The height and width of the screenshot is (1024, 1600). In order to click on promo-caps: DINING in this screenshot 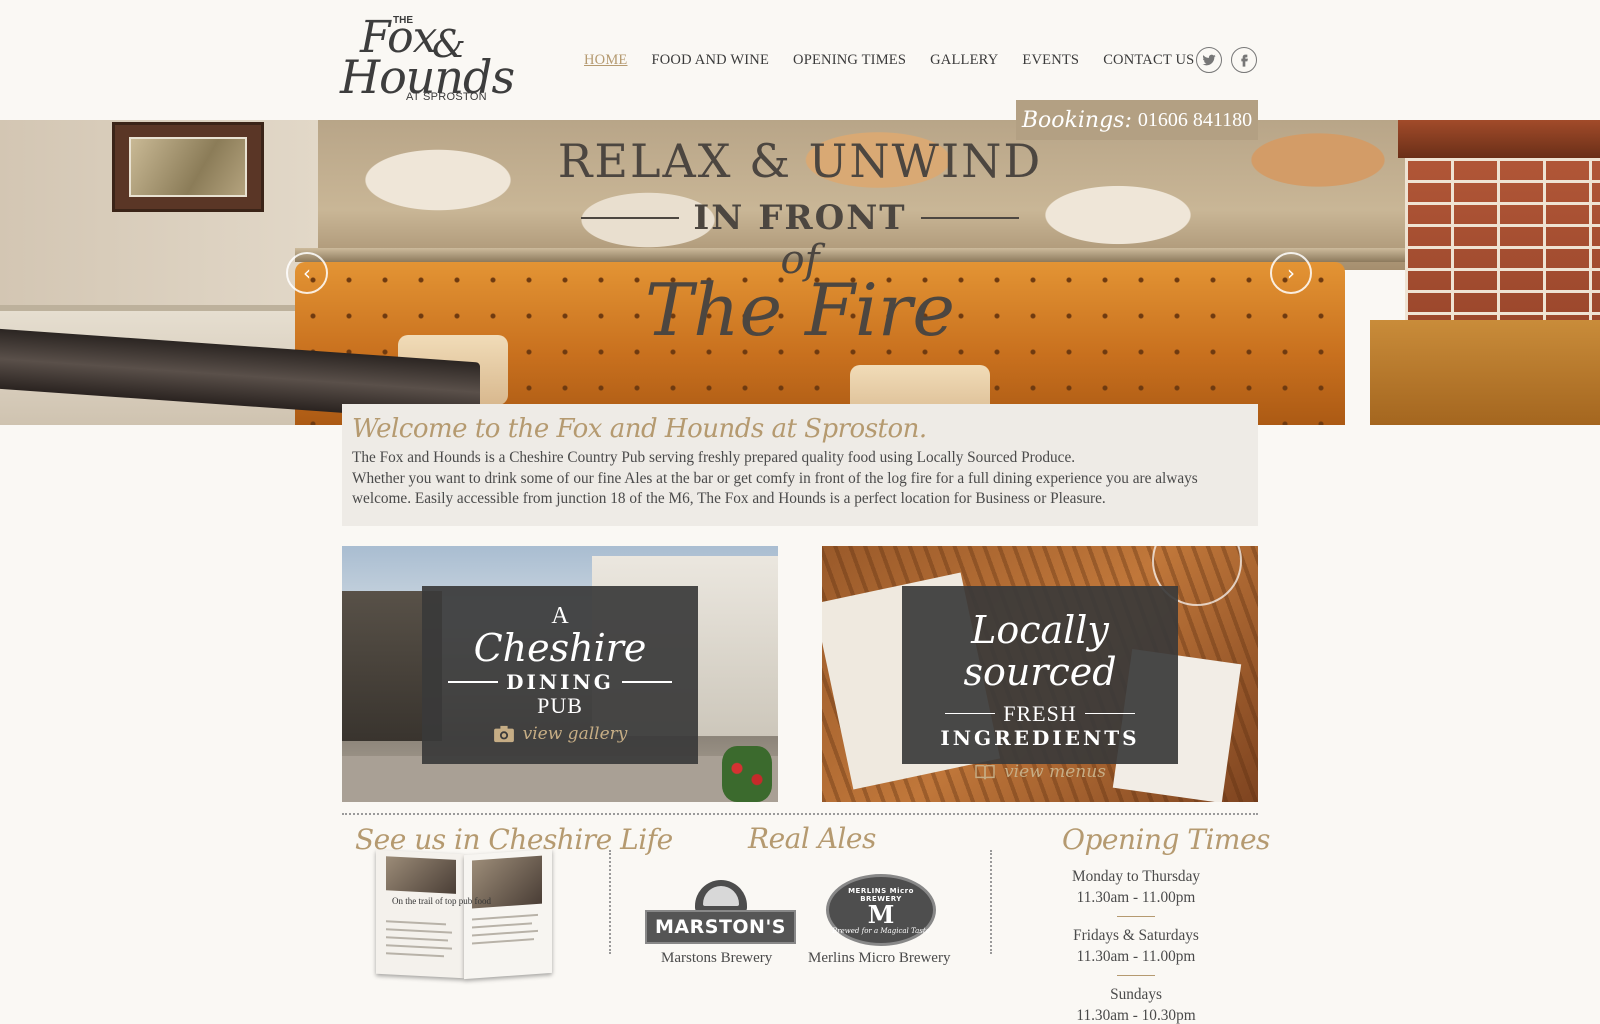, I will do `click(560, 681)`.